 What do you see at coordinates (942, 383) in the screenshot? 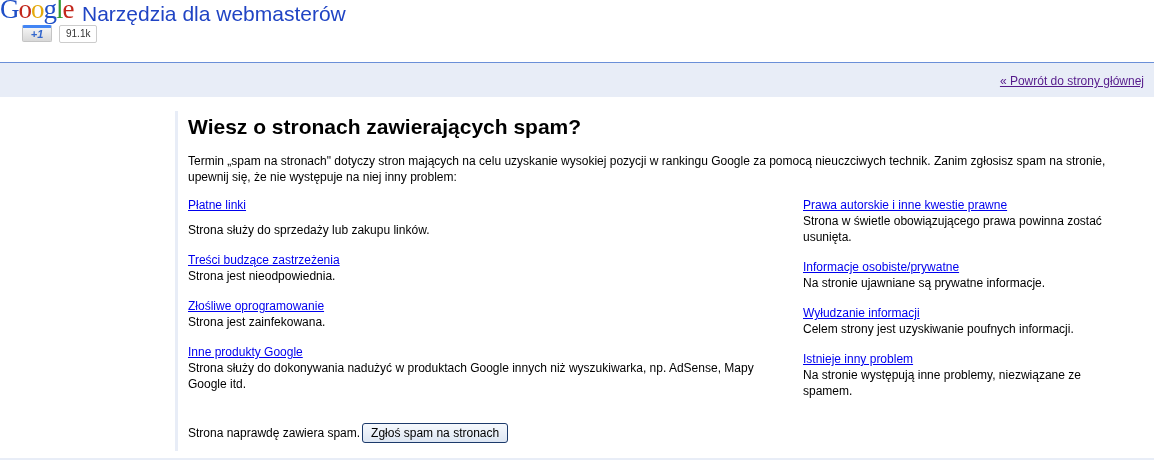
I see `category-description: Na stronie występują inne problemy, niezwiązane ze spamem.` at bounding box center [942, 383].